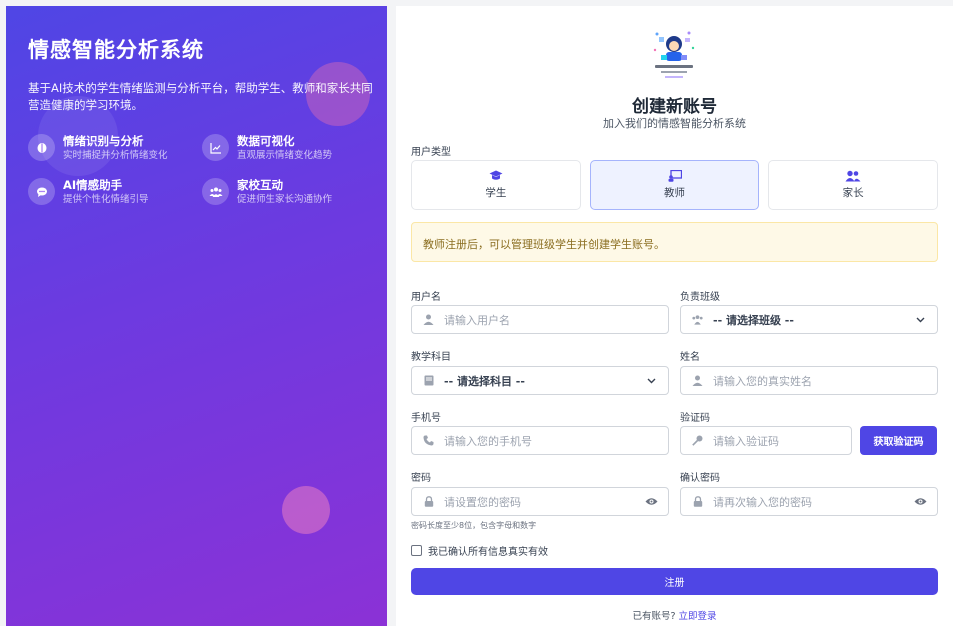  Describe the element at coordinates (488, 552) in the screenshot. I see `agree-label: 我已确认所有信息真实有效` at that location.